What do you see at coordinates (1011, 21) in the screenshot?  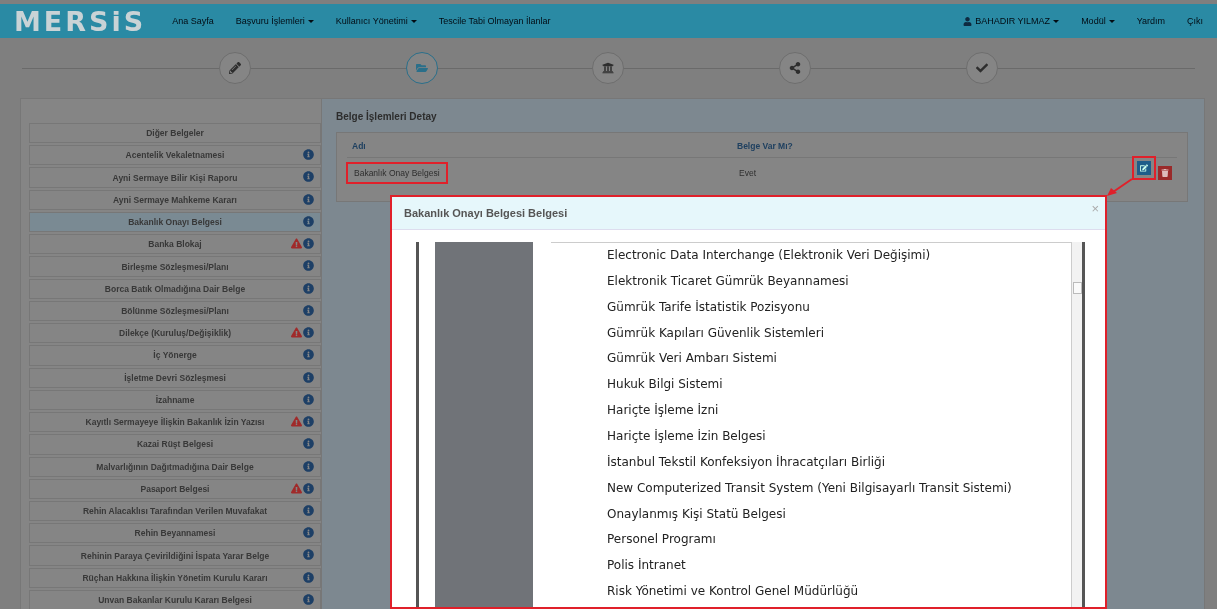 I see `user-menu: BAHADIR YILMAZ` at bounding box center [1011, 21].